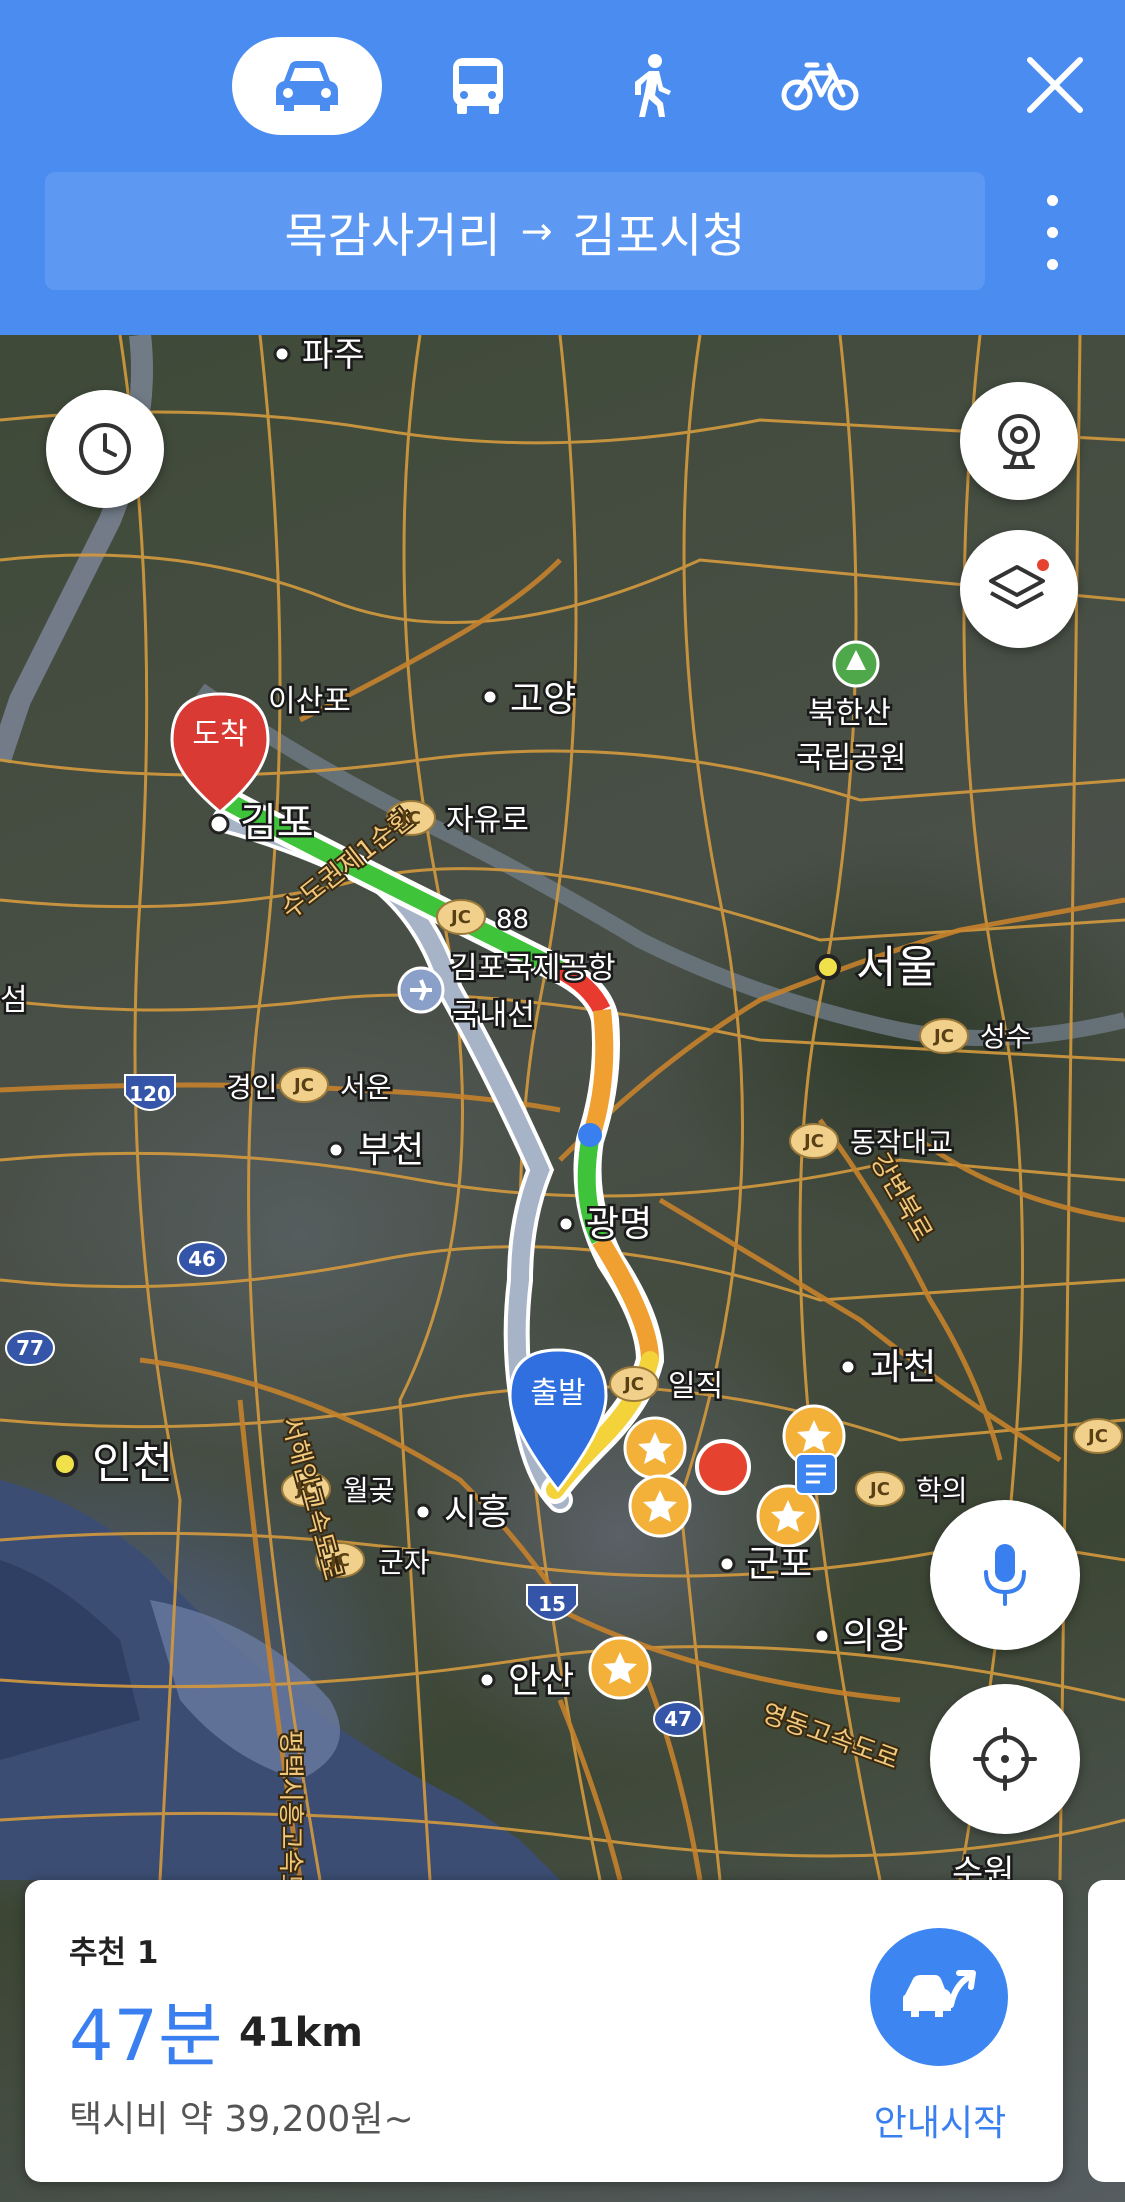 The image size is (1125, 2202). Describe the element at coordinates (942, 1490) in the screenshot. I see `map-label-hakui: 학의` at that location.